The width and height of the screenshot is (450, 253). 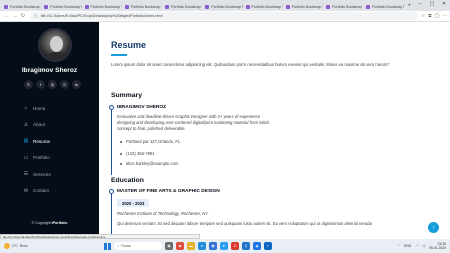 I want to click on skype-icon: S, so click(x=64, y=84).